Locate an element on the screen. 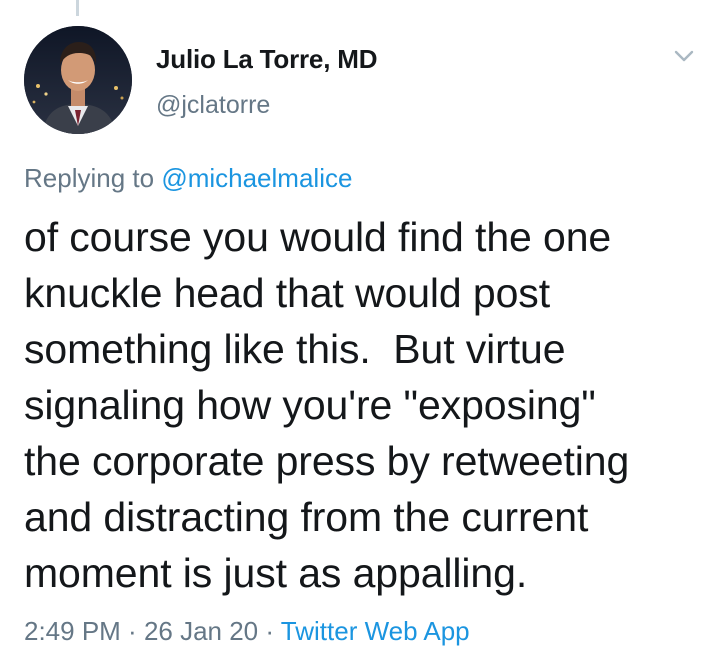 The width and height of the screenshot is (705, 670). profile-photo-icon is located at coordinates (78, 80).